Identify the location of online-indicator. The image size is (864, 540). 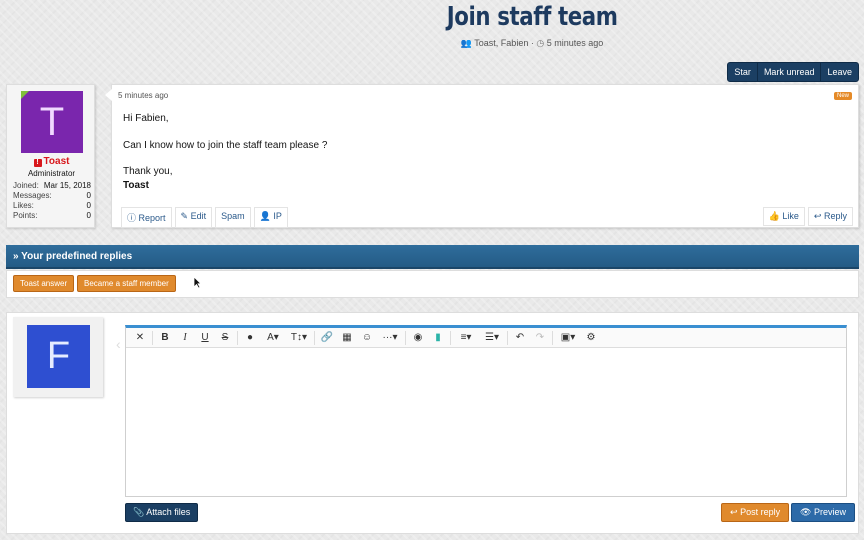
(25, 95).